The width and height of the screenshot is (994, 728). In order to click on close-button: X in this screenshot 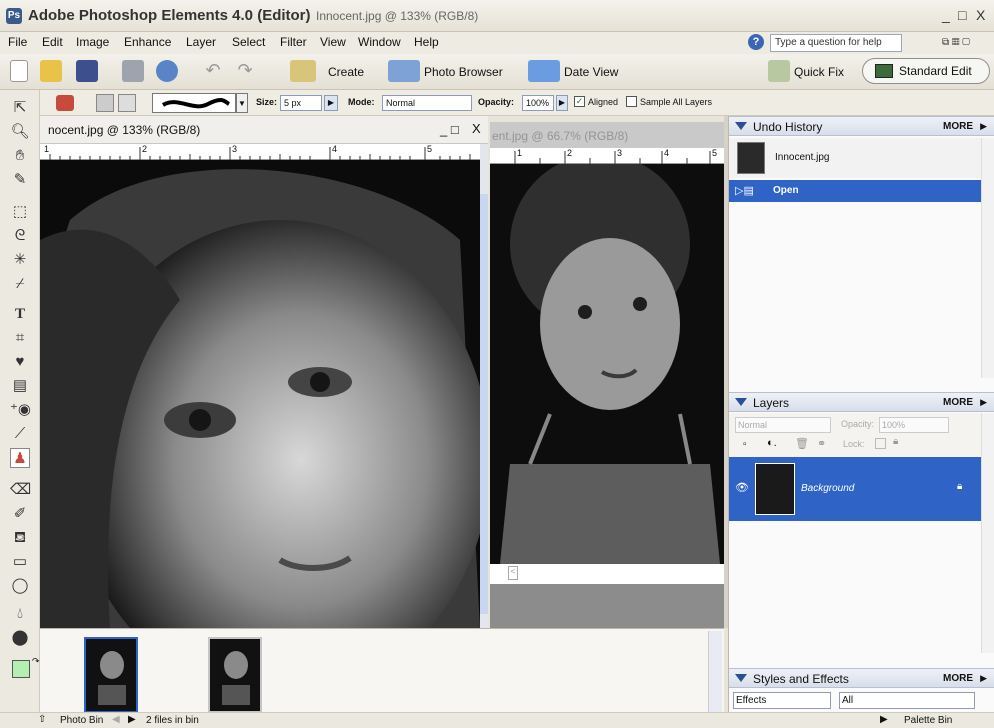, I will do `click(980, 15)`.